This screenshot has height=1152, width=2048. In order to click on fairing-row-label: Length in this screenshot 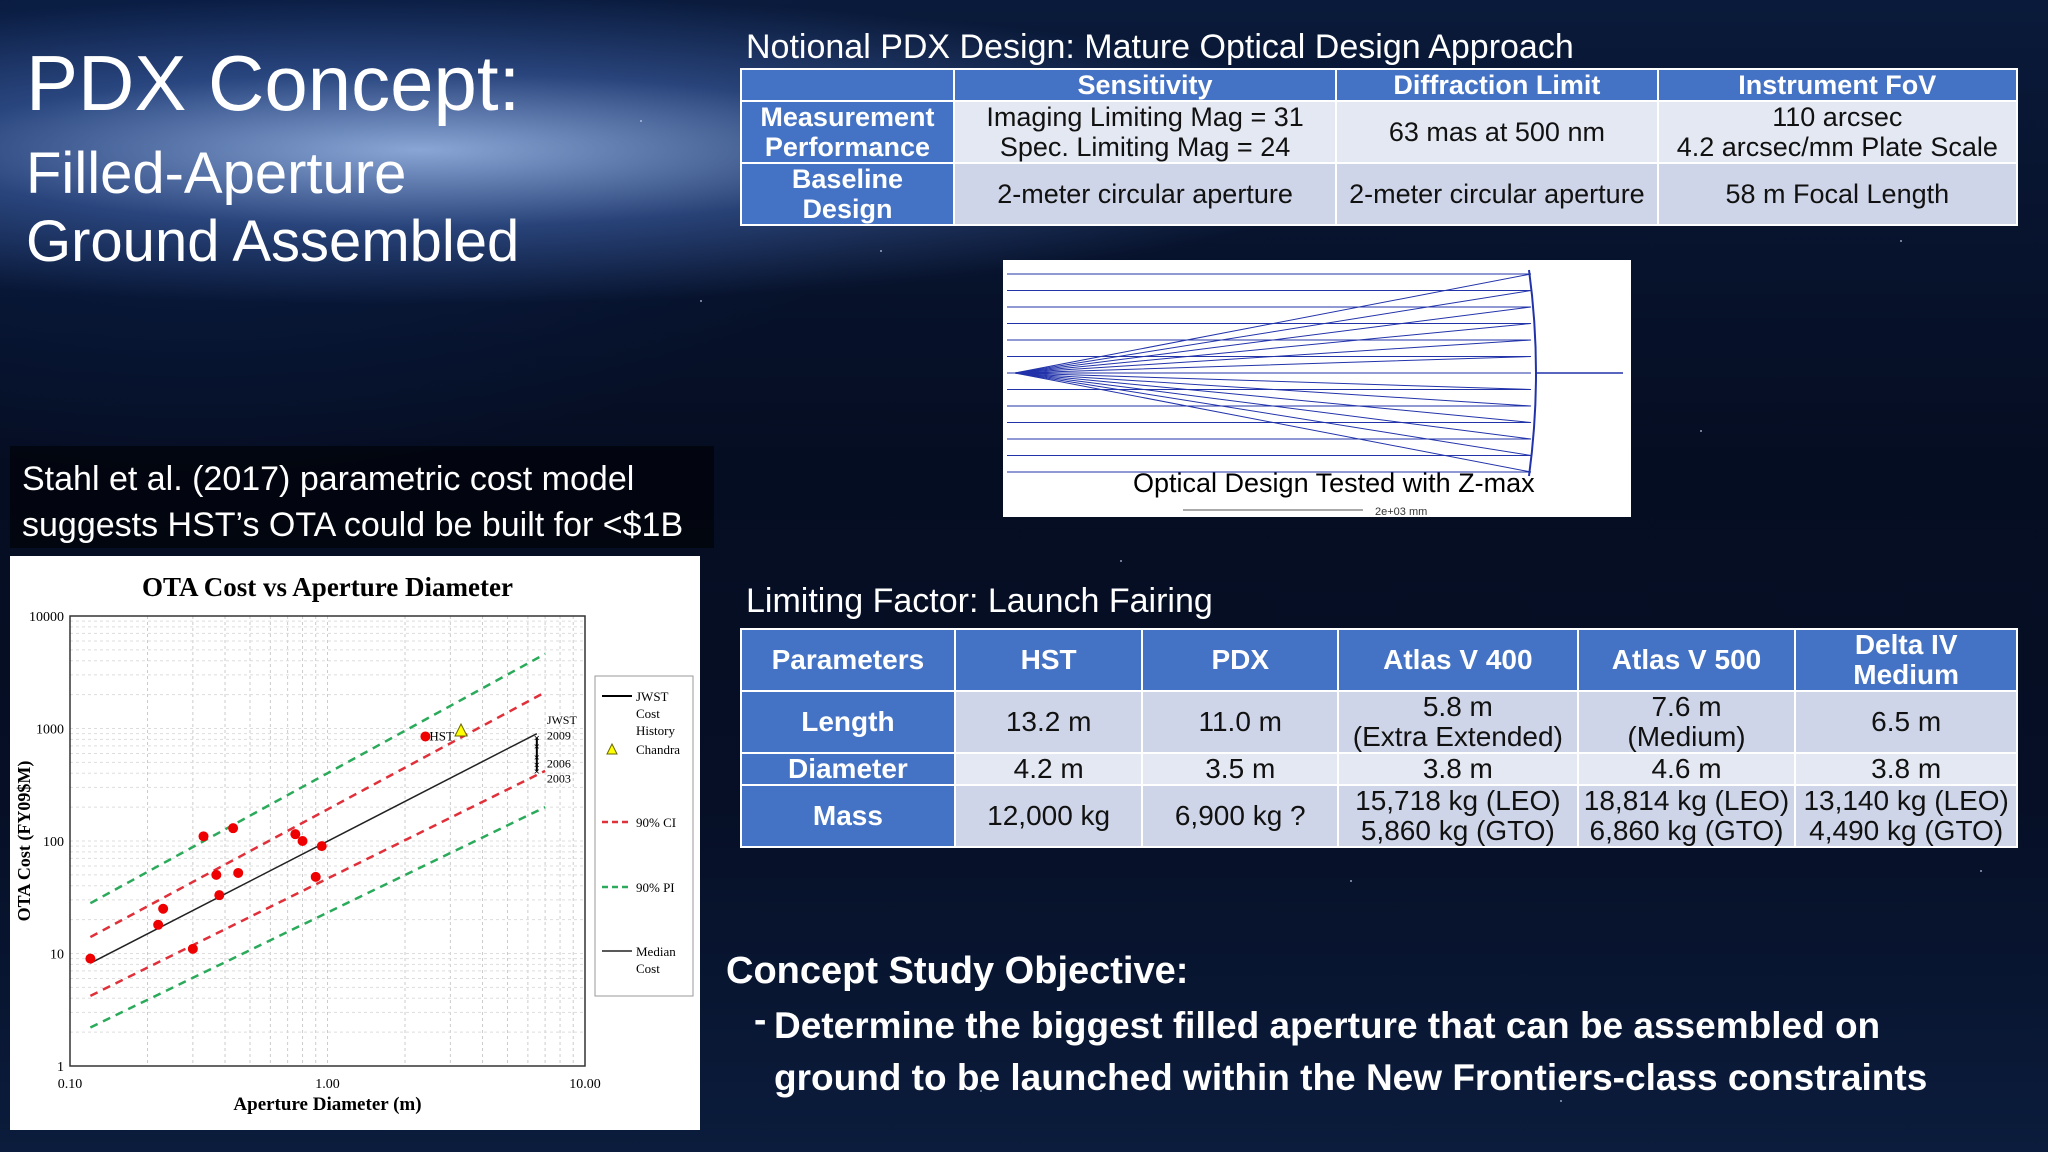, I will do `click(848, 722)`.